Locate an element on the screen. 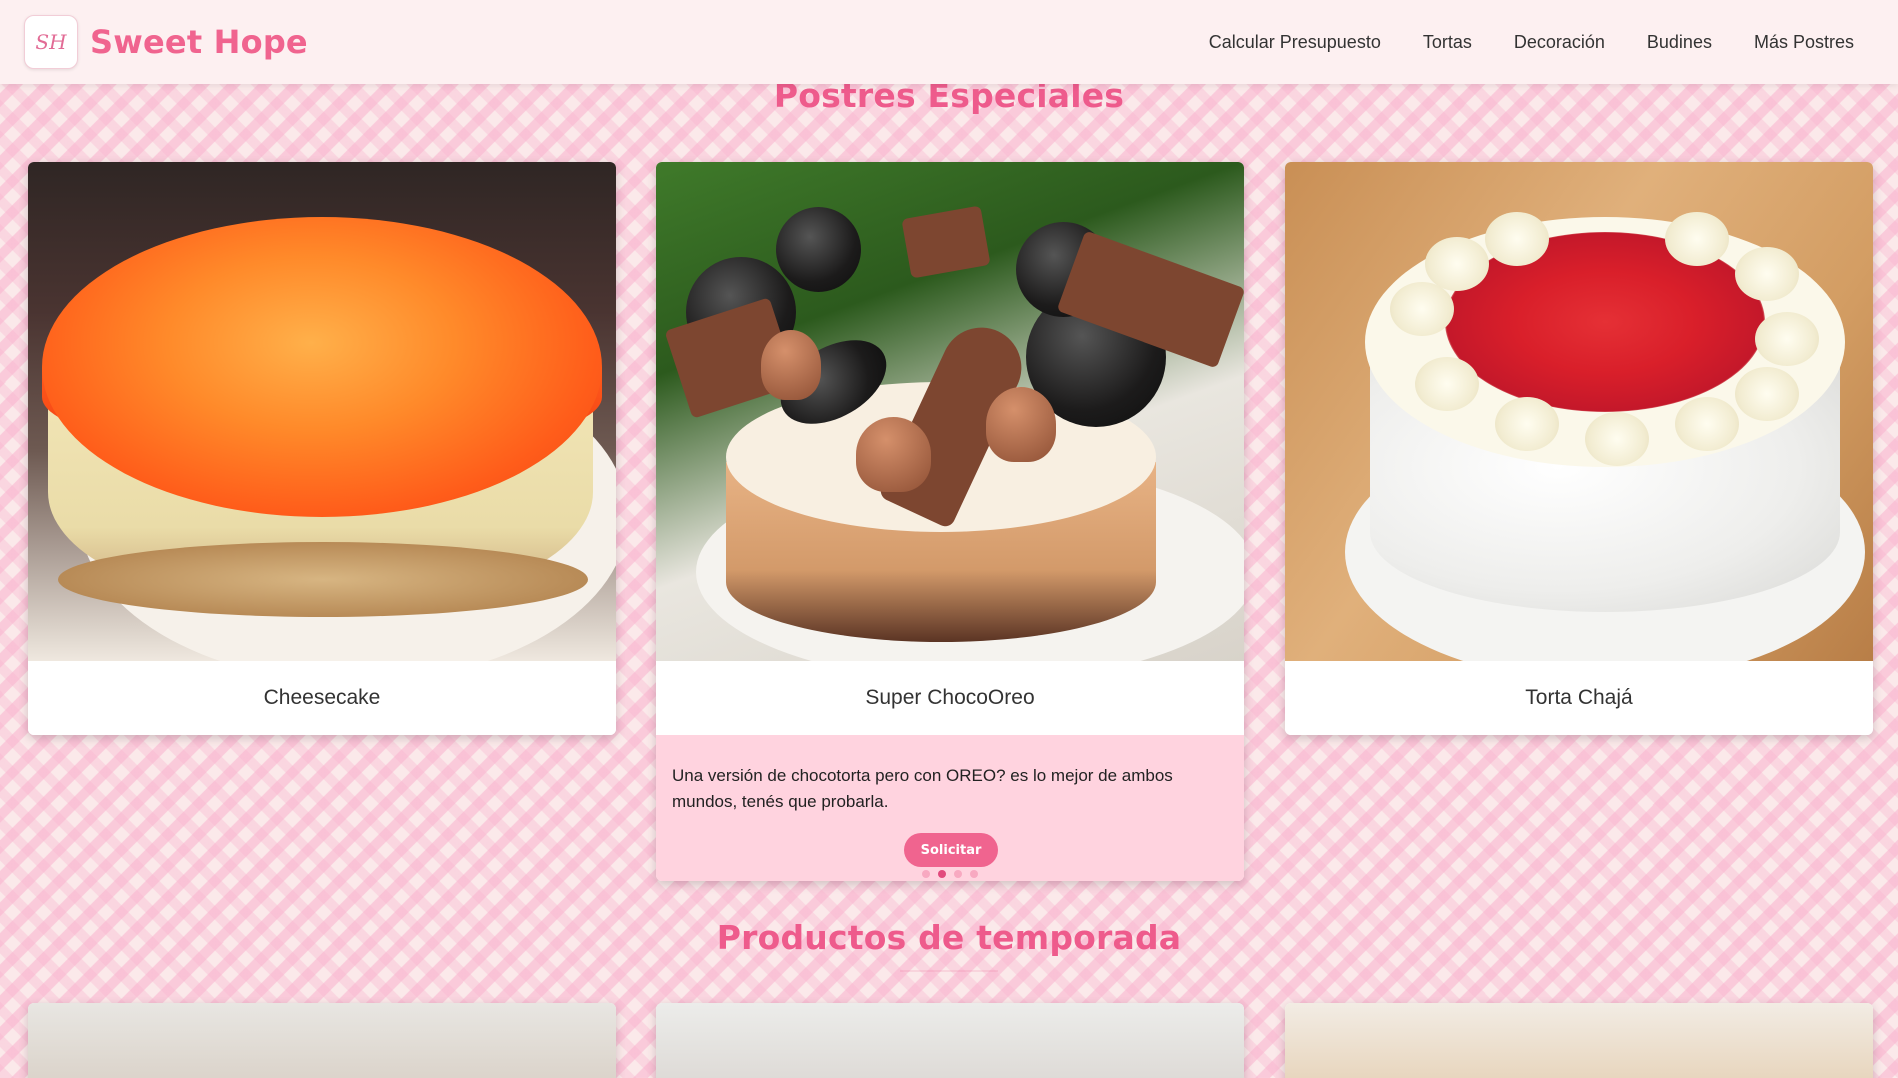  logo-mark: SH is located at coordinates (51, 42).